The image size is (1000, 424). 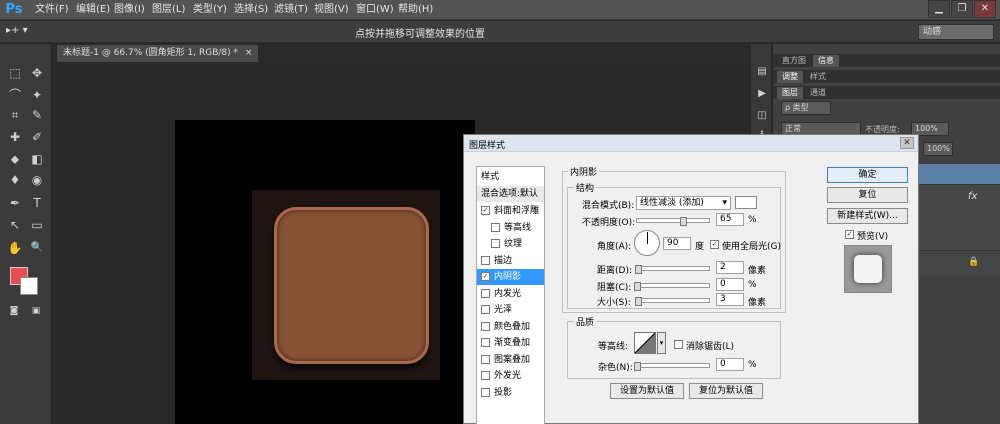 I want to click on workspace-dropdown: 动感, so click(x=956, y=32).